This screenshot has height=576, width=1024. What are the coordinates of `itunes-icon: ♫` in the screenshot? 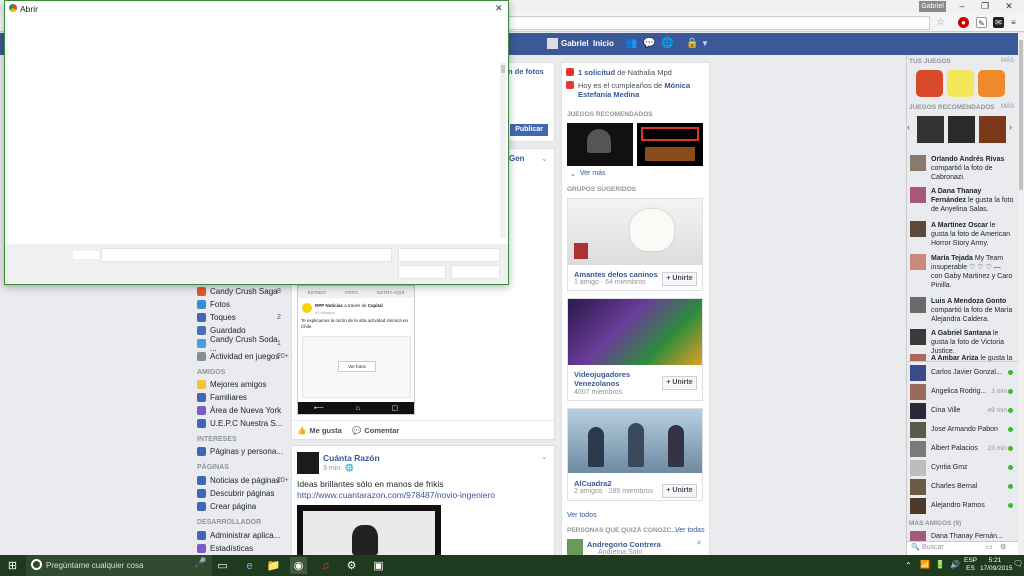 It's located at (325, 565).